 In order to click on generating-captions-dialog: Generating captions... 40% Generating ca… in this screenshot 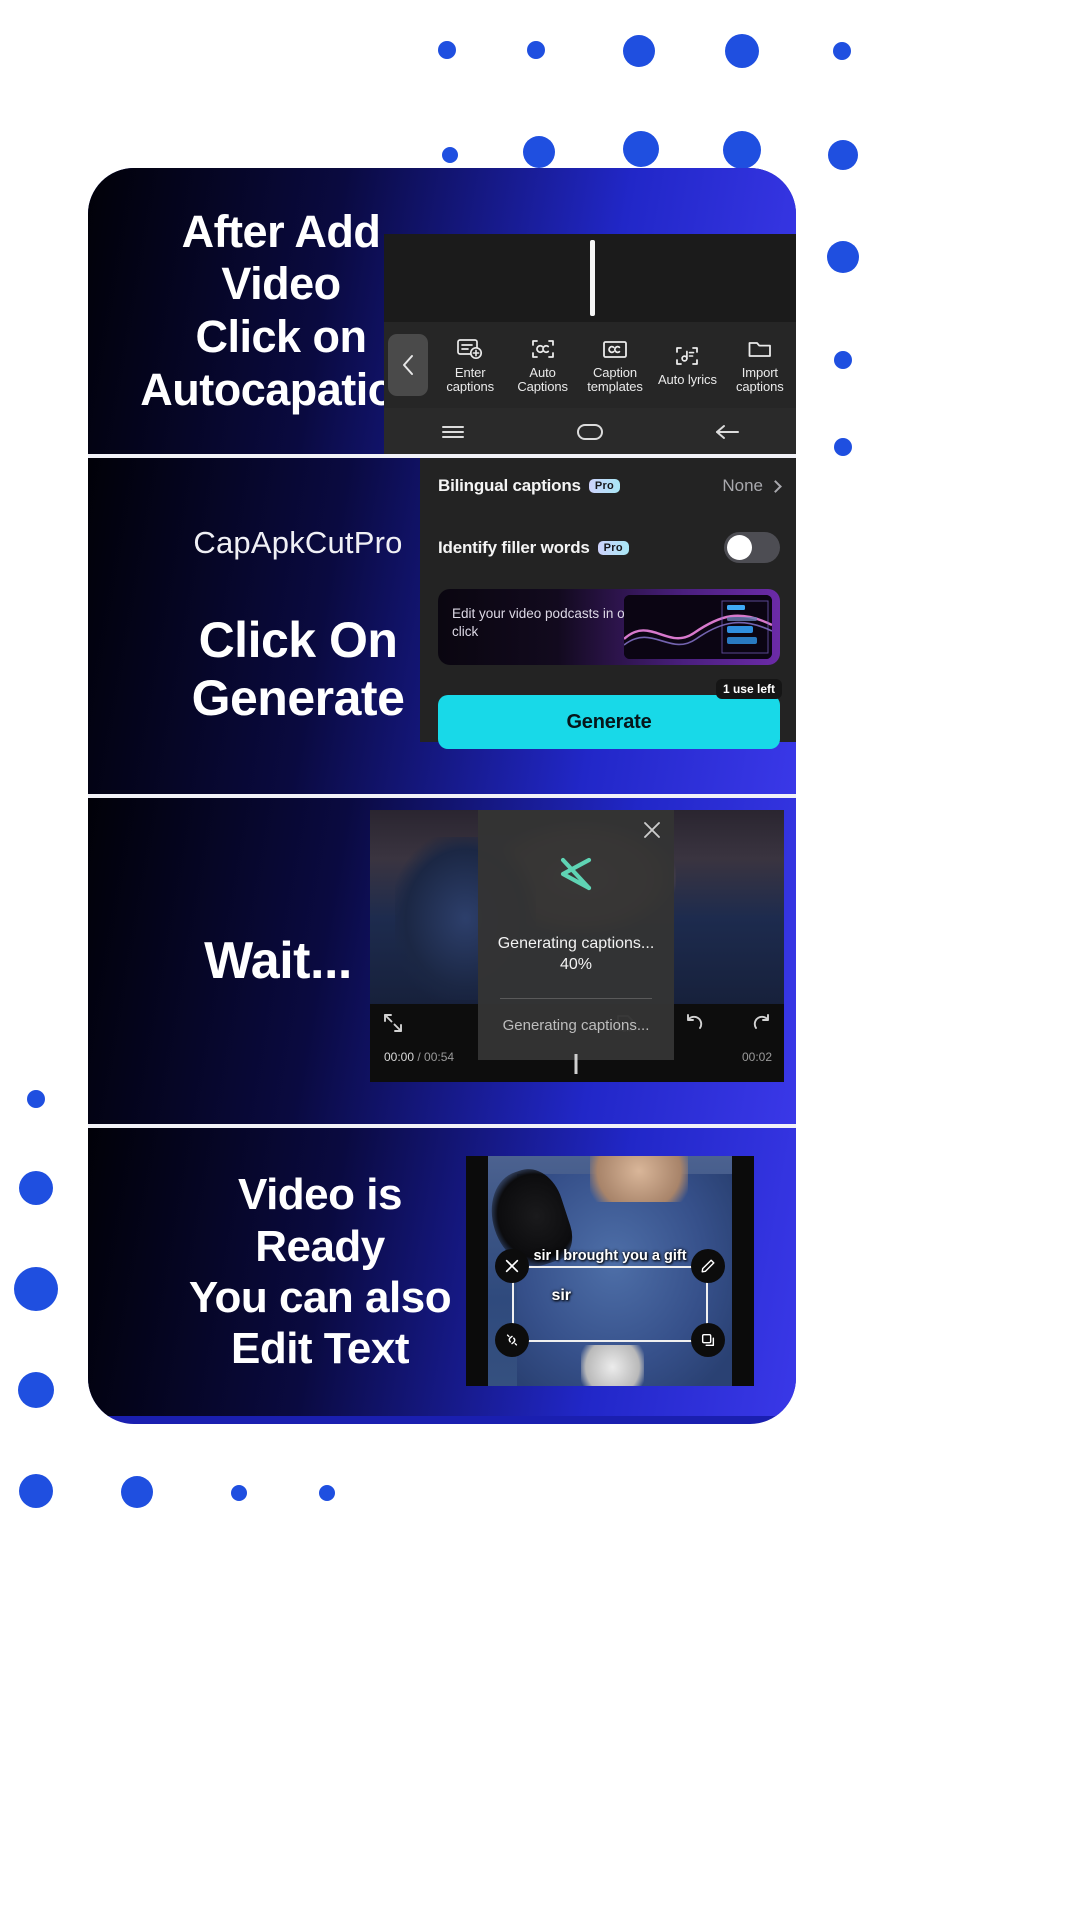, I will do `click(576, 942)`.